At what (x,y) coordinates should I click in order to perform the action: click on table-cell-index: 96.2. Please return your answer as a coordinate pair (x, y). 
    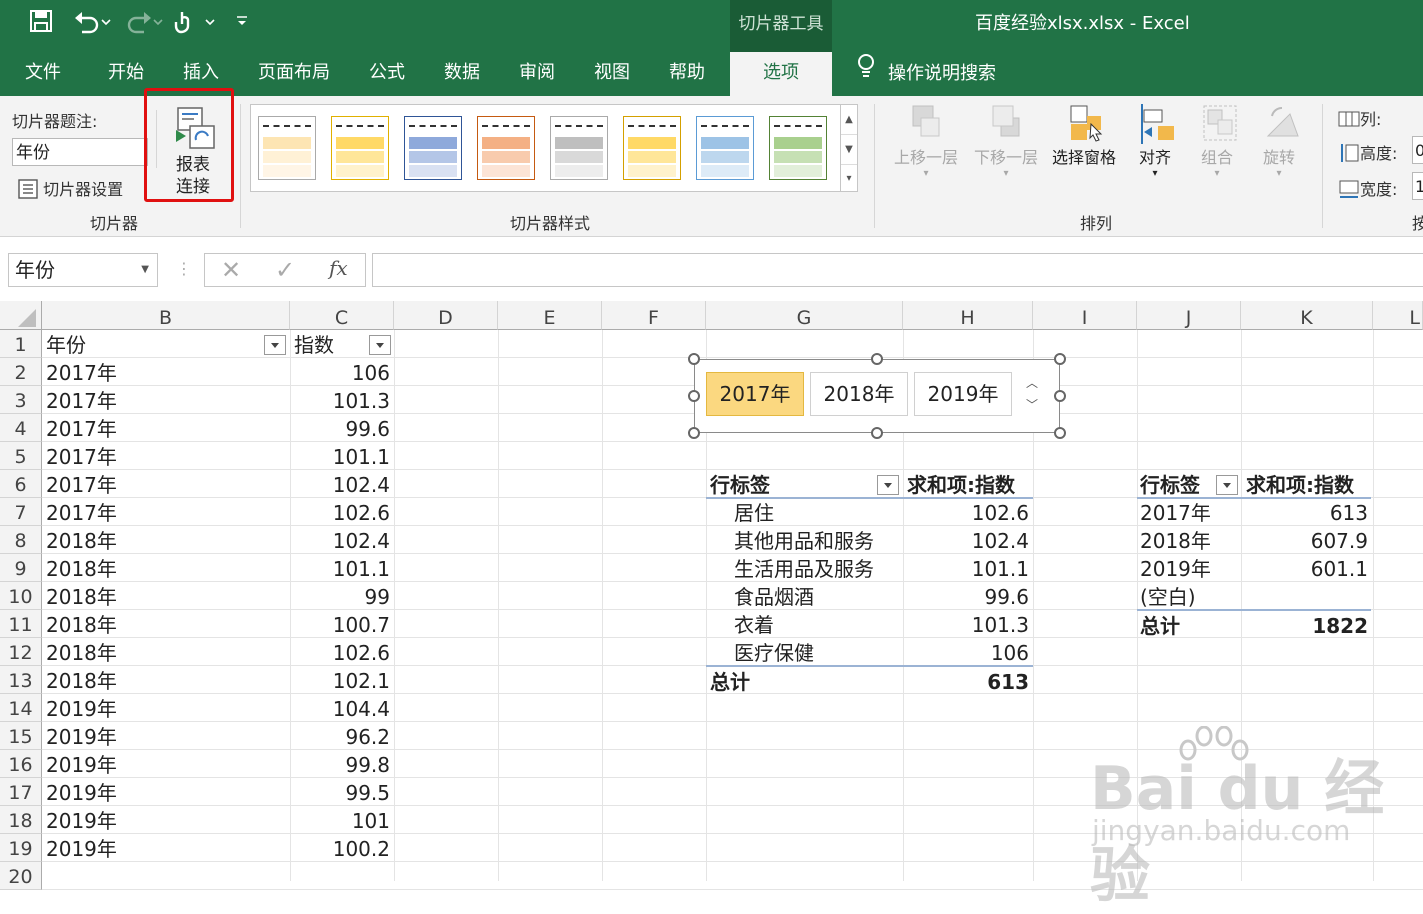
    Looking at the image, I should click on (340, 736).